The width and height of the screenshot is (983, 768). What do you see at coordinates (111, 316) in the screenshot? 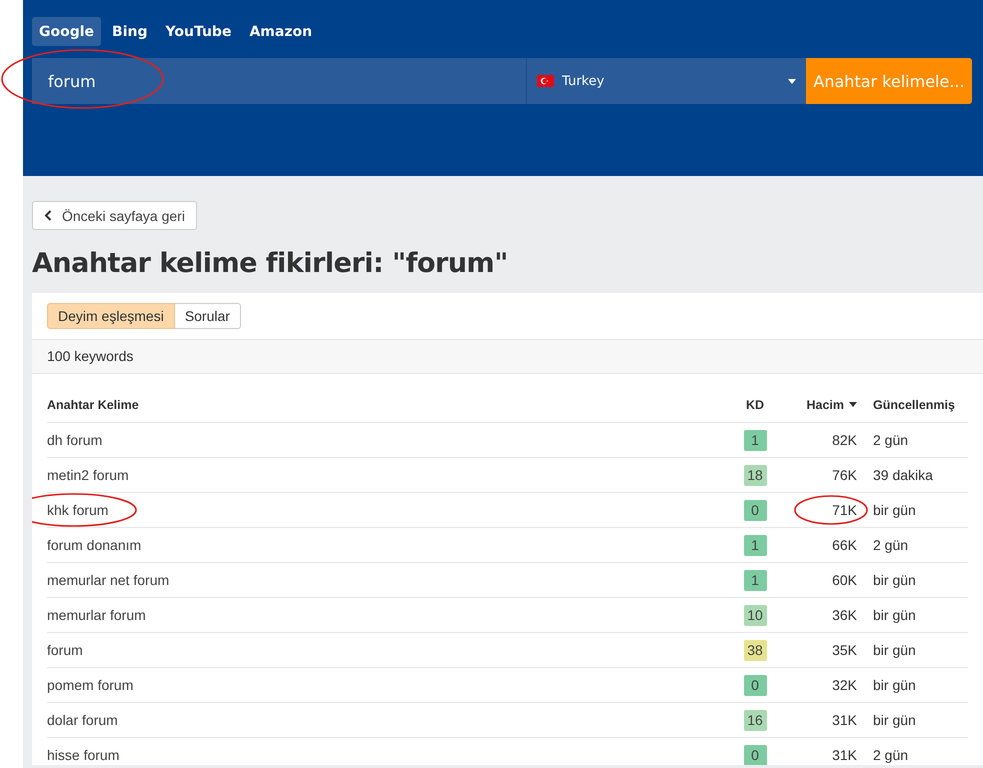
I see `filter-tab: Deyim eşleşmesi` at bounding box center [111, 316].